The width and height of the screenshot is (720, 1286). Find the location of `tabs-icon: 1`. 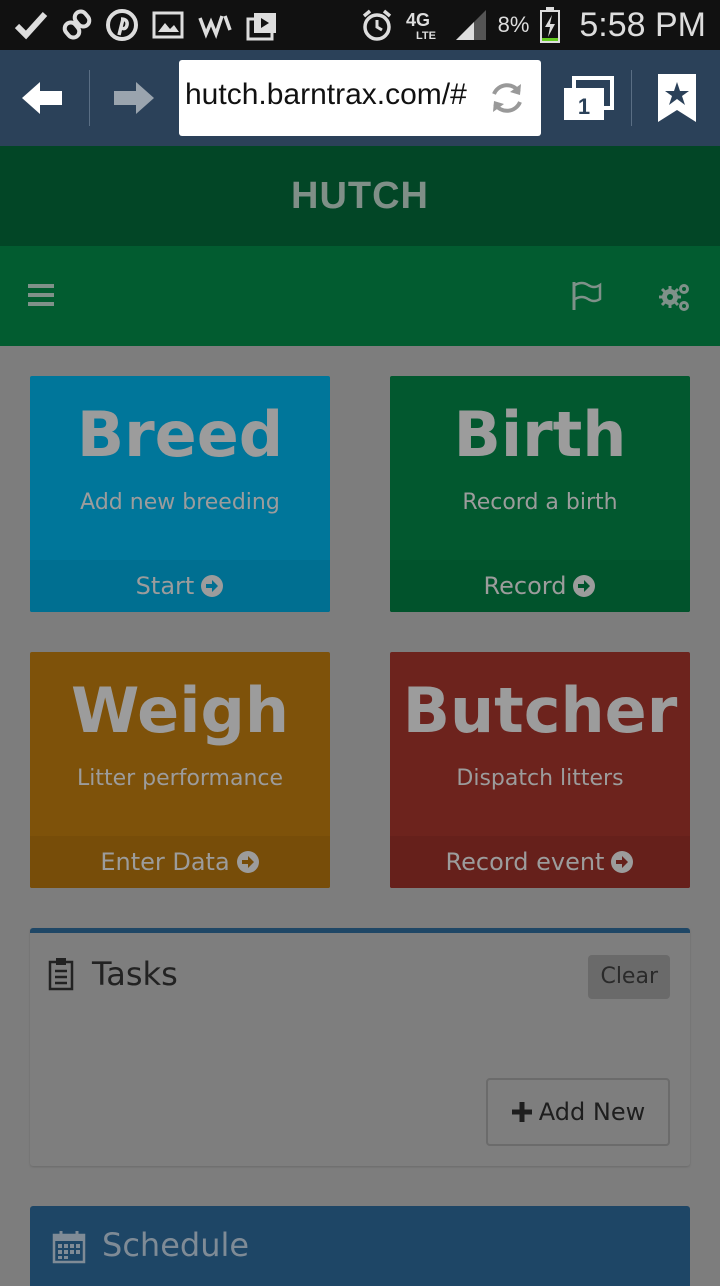

tabs-icon: 1 is located at coordinates (588, 100).